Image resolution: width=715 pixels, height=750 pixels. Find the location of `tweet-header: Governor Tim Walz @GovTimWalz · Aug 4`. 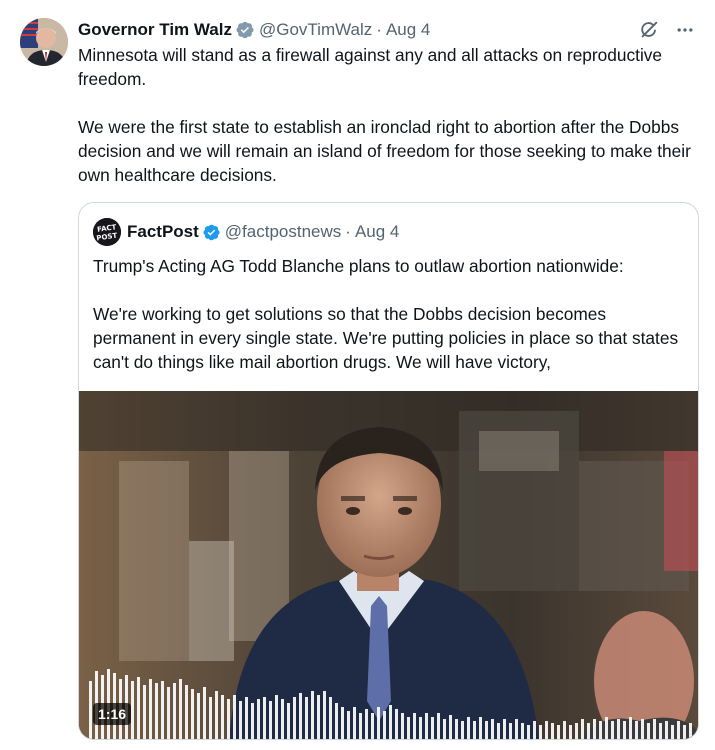

tweet-header: Governor Tim Walz @GovTimWalz · Aug 4 is located at coordinates (386, 30).